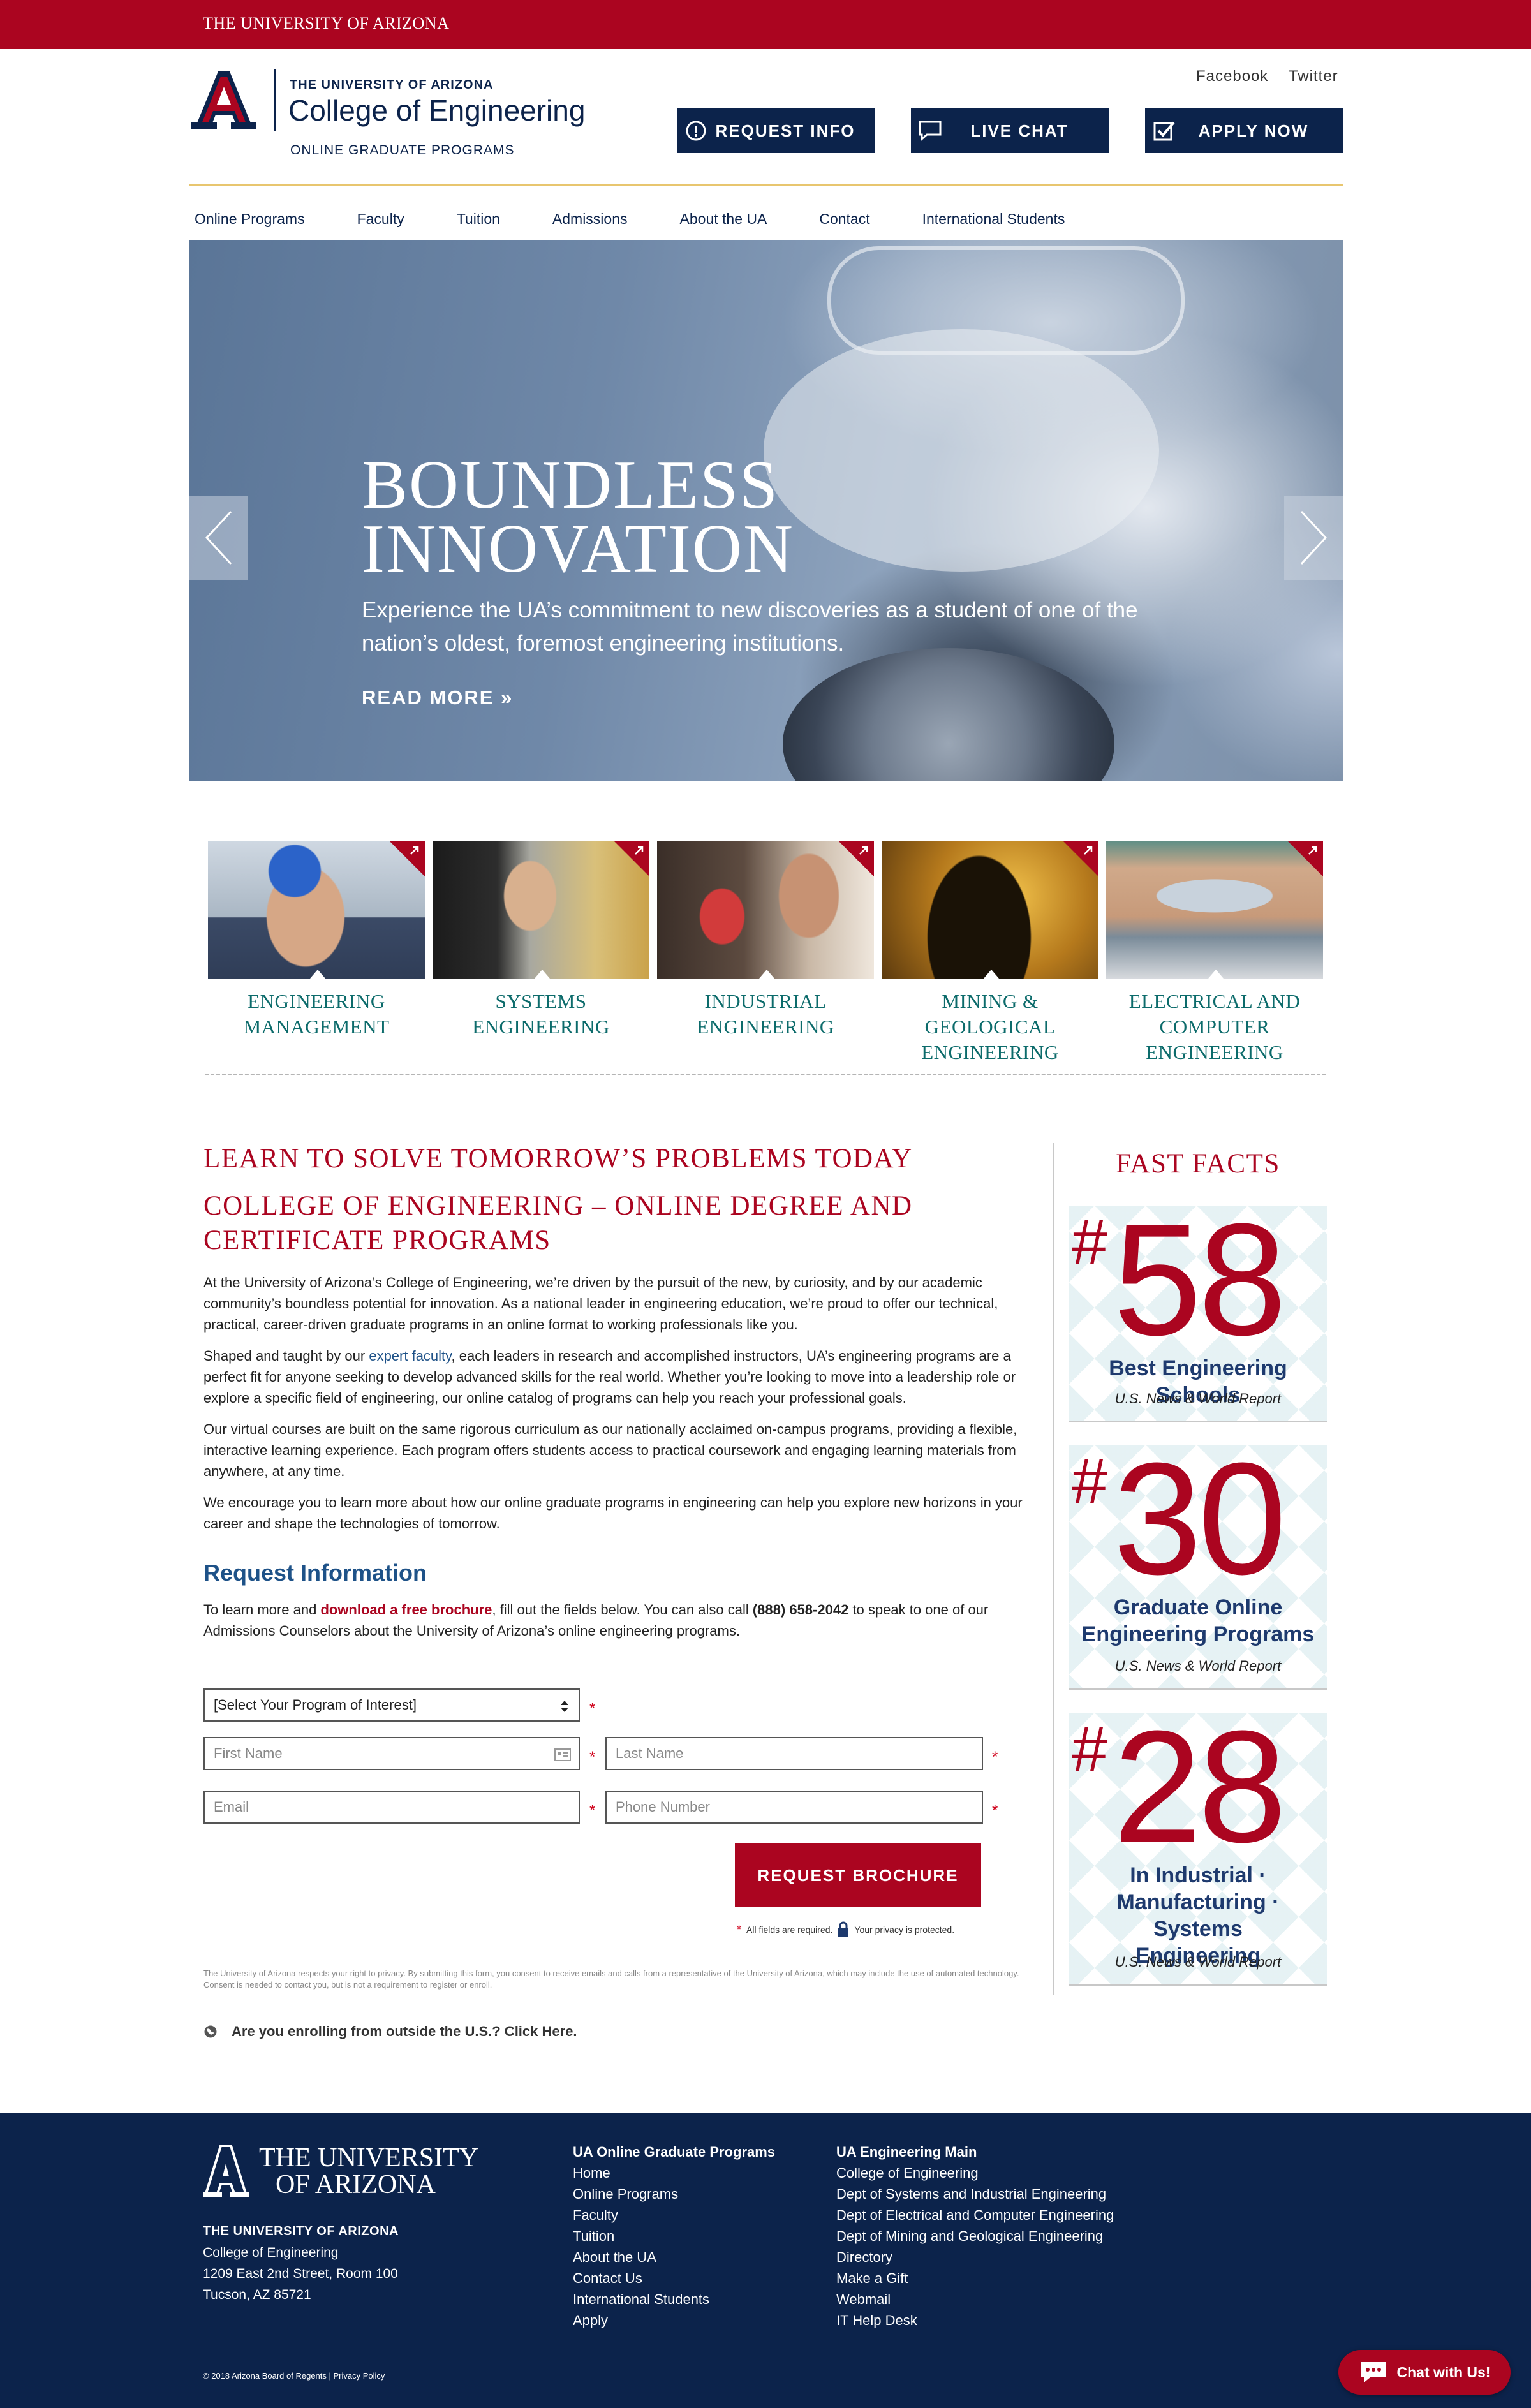 This screenshot has height=2408, width=1531. I want to click on program-select-value: [Select Your Program of Interest], so click(315, 1705).